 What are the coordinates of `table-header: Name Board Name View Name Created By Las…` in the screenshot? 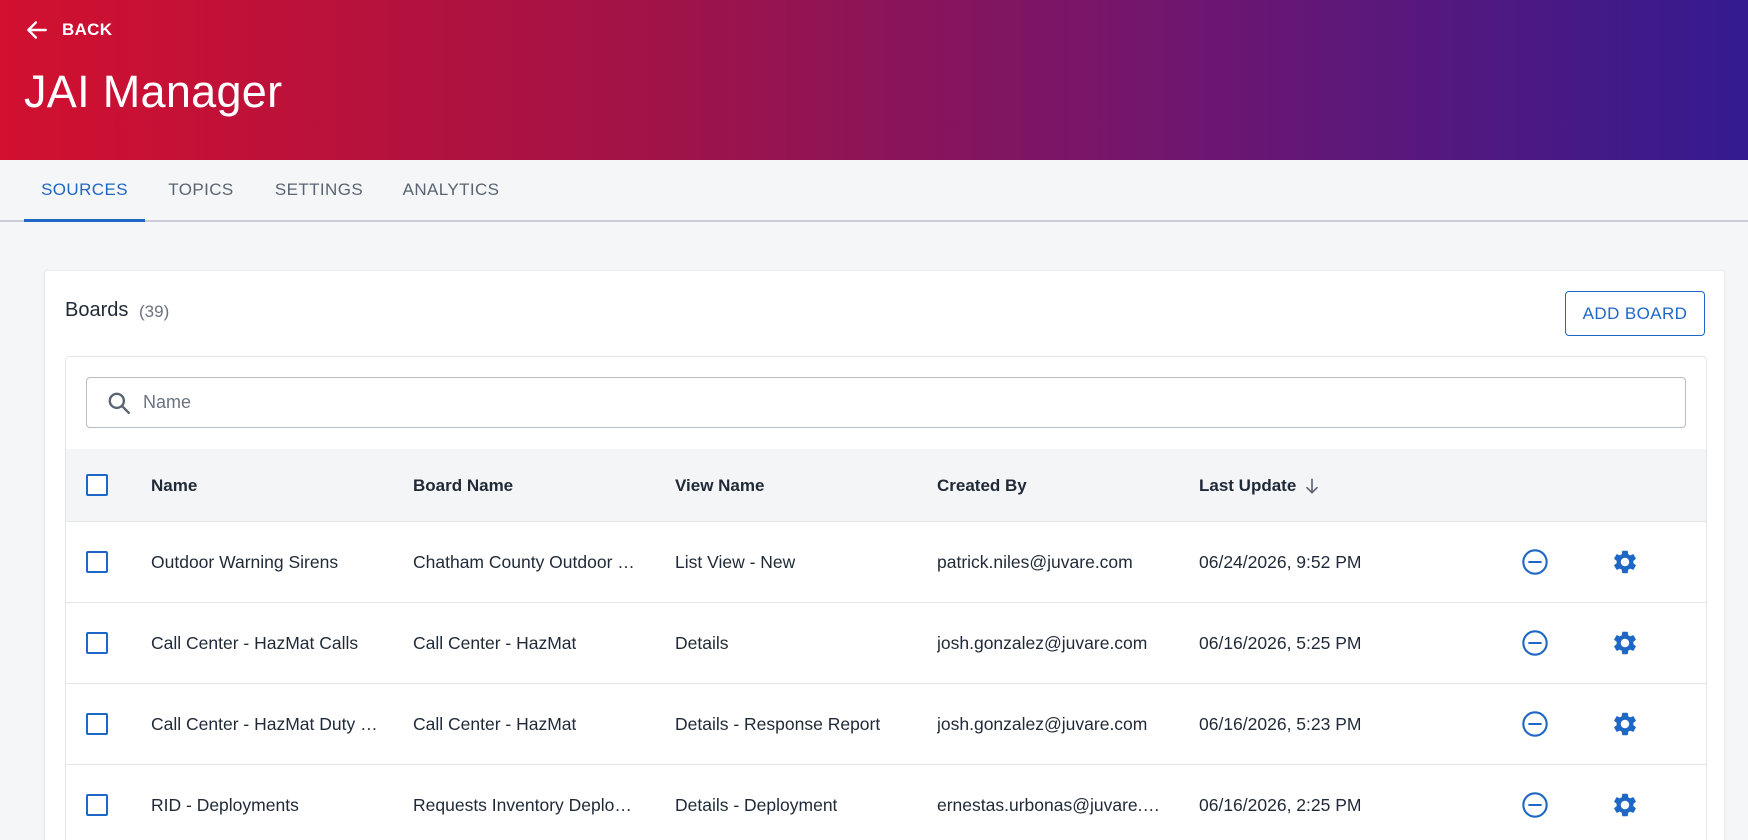 It's located at (886, 485).